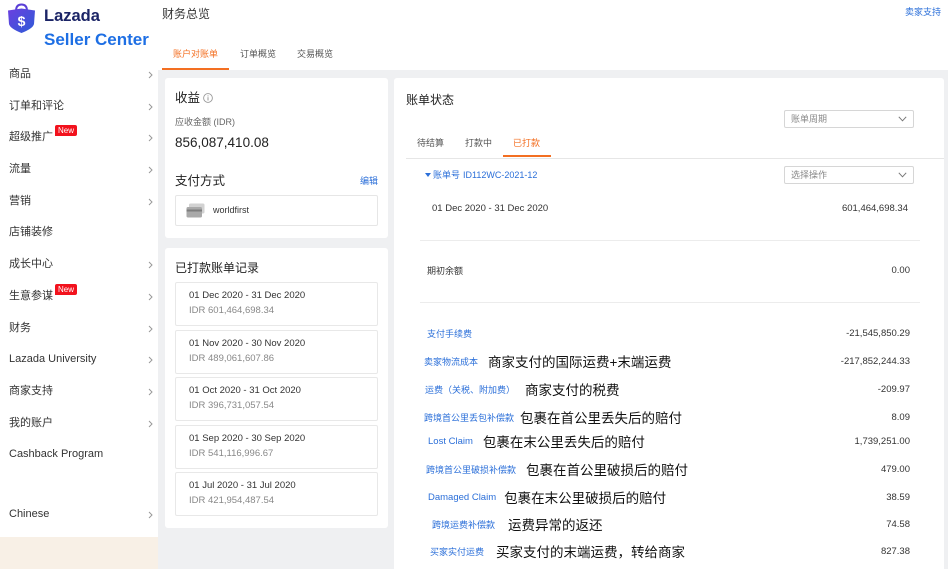 The width and height of the screenshot is (948, 569). I want to click on record-amount: IDR 541,116,996.67, so click(231, 453).